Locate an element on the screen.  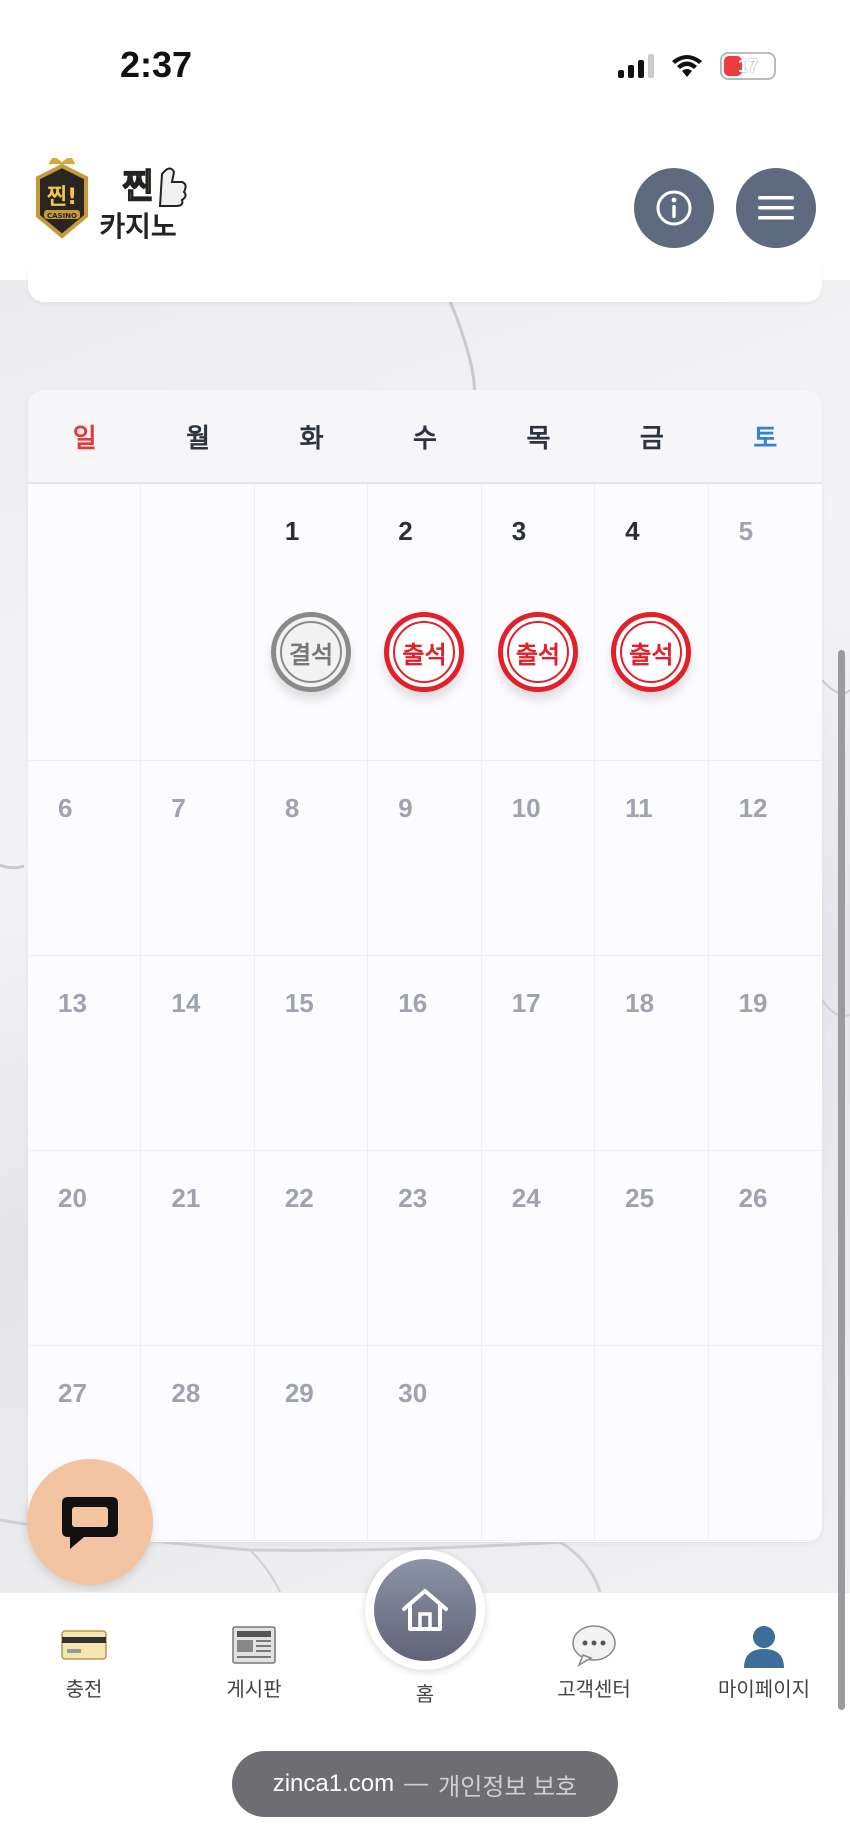
home-button is located at coordinates (425, 1610).